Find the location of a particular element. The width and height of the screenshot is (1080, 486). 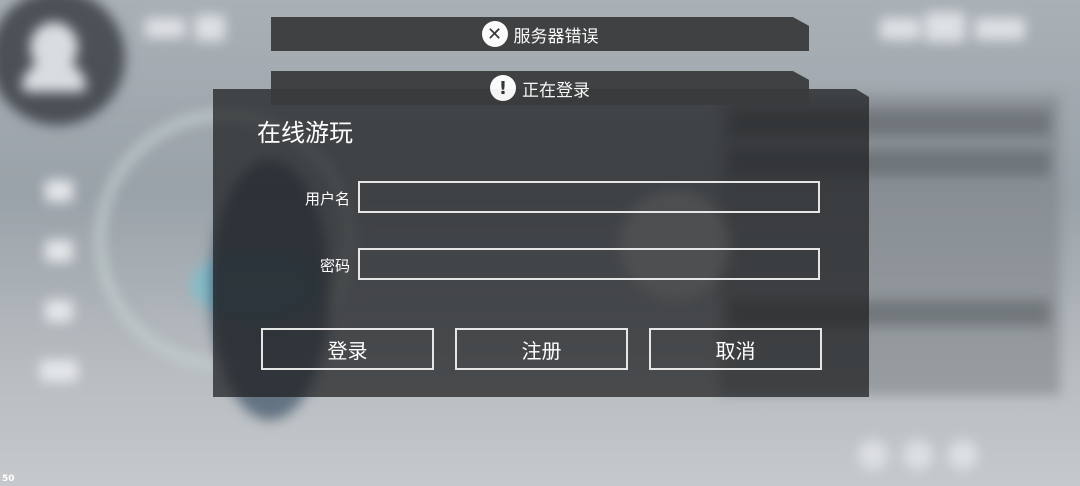

password-label: 密码 is located at coordinates (334, 266).